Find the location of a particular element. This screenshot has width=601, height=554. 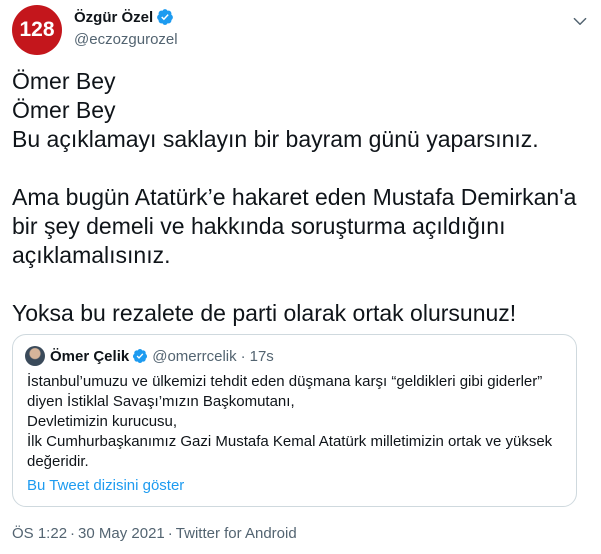

quoted-tweet-line: Devletimizin kurucusu, is located at coordinates (102, 421).